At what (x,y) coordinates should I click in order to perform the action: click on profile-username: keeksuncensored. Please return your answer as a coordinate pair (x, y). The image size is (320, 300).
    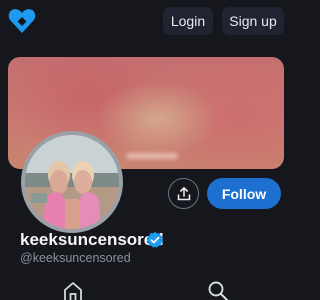
    Looking at the image, I should click on (92, 239).